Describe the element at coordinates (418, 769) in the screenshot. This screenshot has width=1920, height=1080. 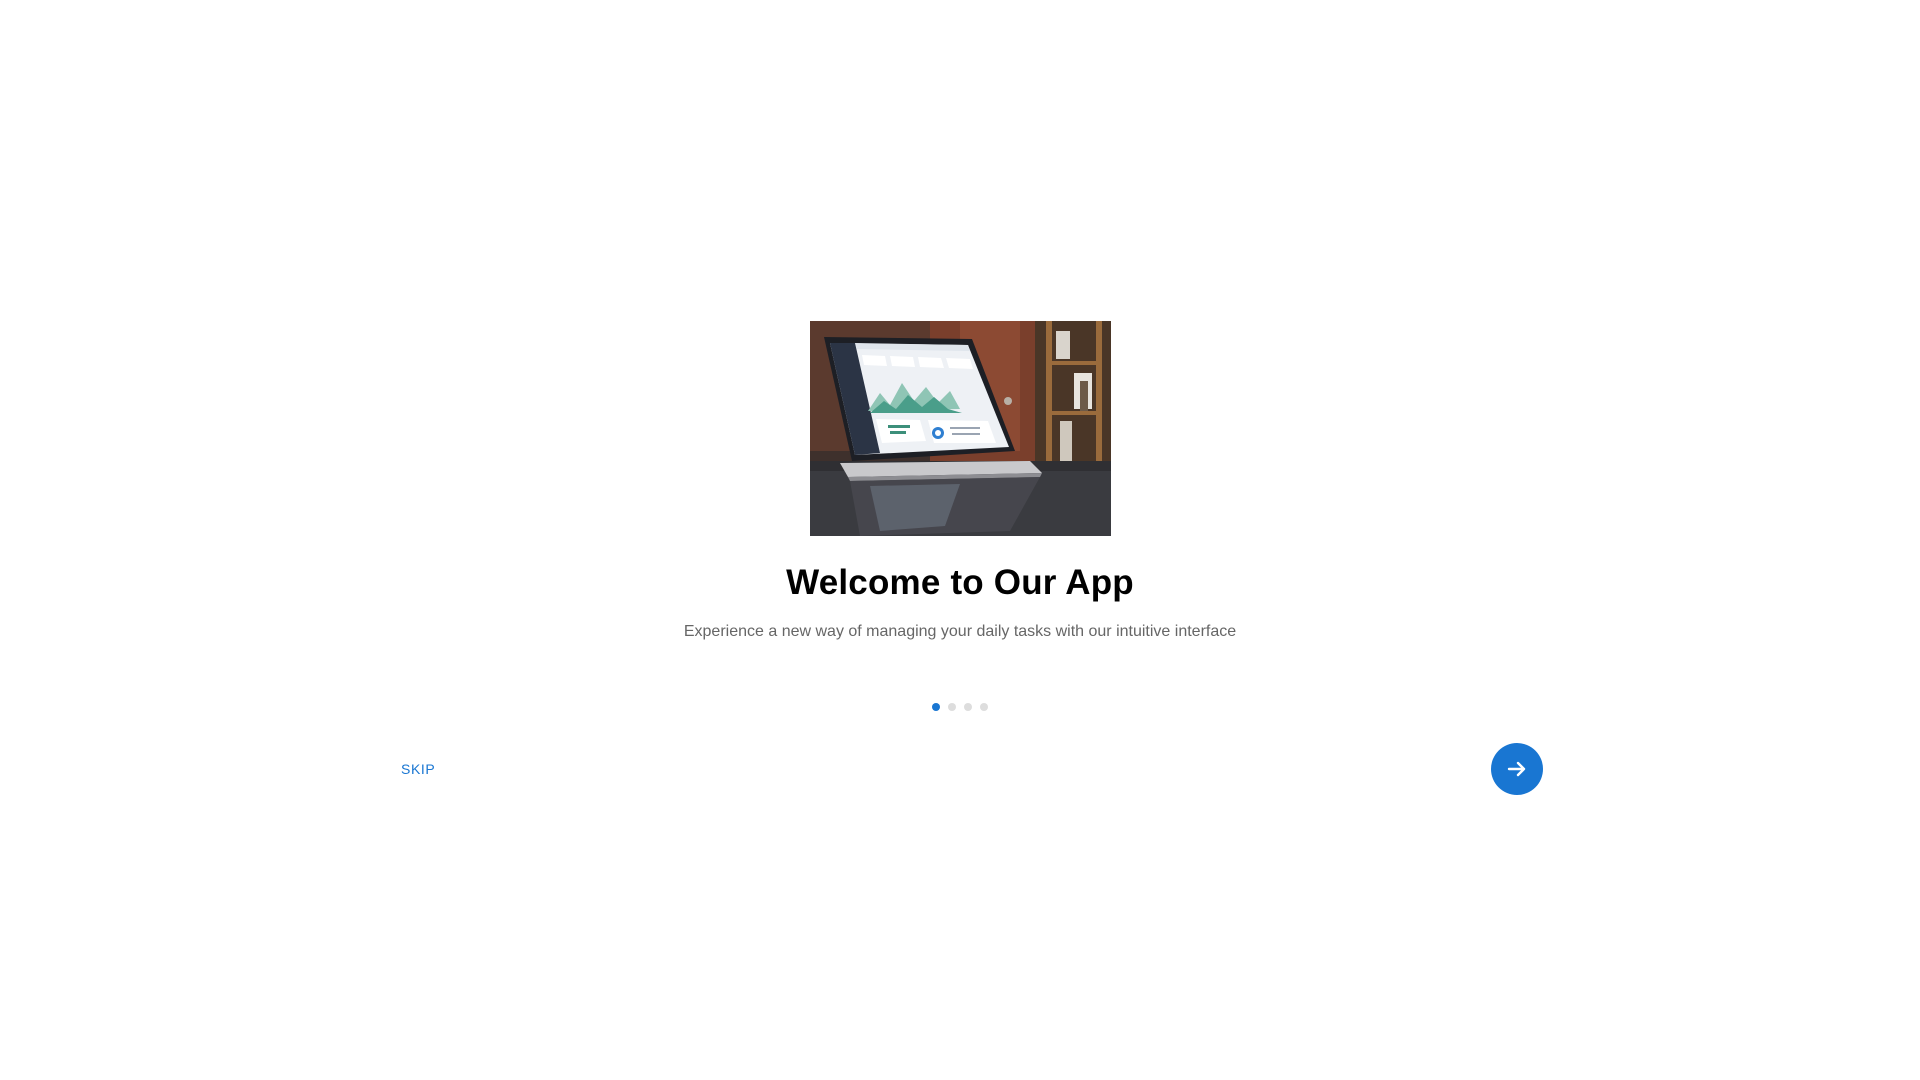
I see `skip-button: SKIP` at that location.